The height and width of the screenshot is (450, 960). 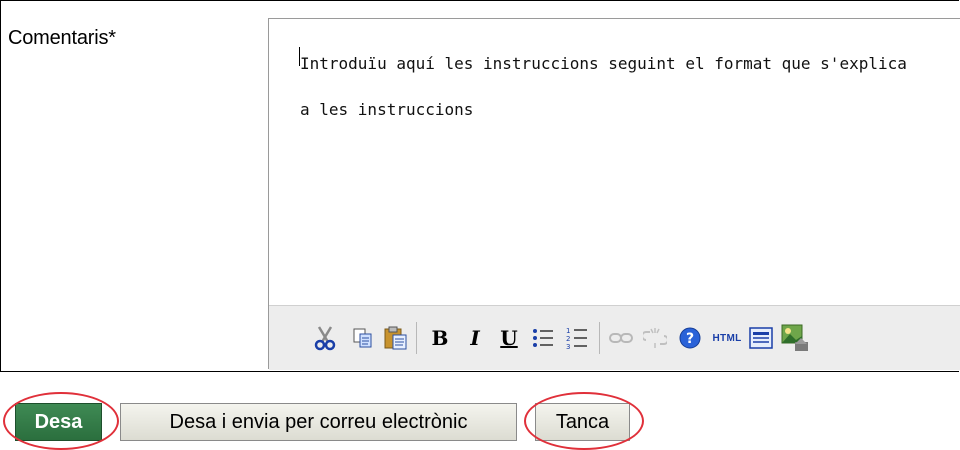 I want to click on svg-text: 1, so click(x=568, y=331).